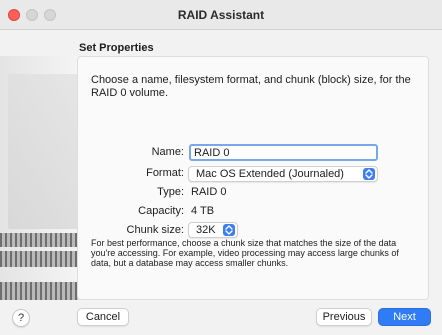 The image size is (442, 335). I want to click on type-label: Type:, so click(170, 192).